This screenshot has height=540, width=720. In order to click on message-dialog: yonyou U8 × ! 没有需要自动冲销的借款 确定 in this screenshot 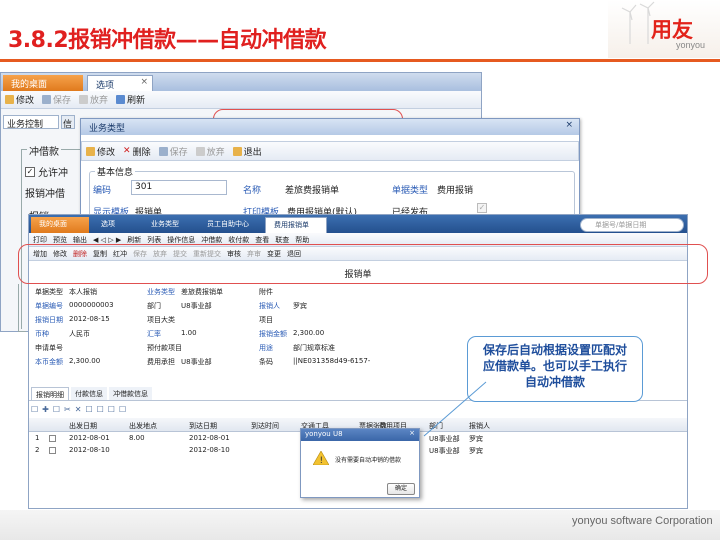, I will do `click(360, 463)`.